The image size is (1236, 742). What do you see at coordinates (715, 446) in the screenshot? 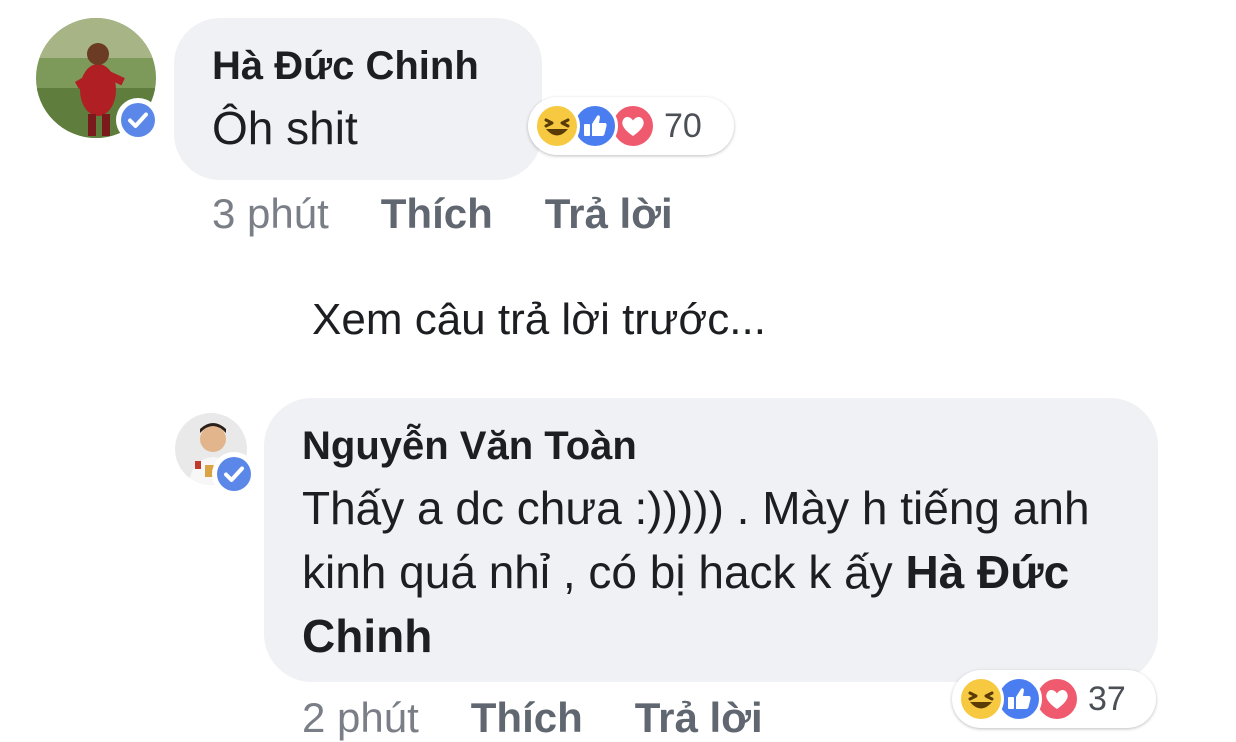
I see `reply-author: Nguyễn Văn Toàn` at bounding box center [715, 446].